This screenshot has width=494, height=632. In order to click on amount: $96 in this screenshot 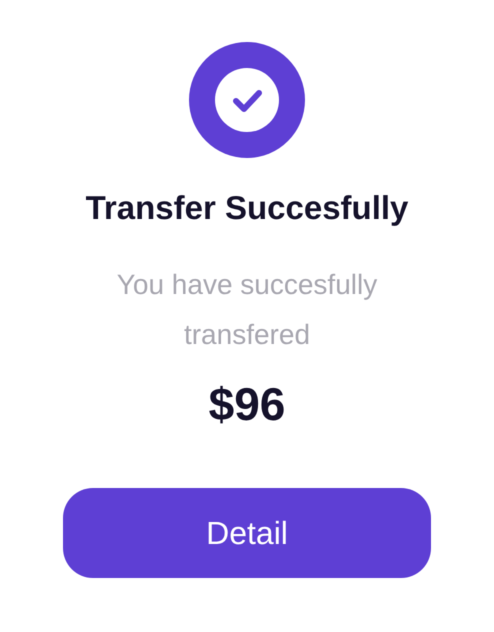, I will do `click(247, 404)`.